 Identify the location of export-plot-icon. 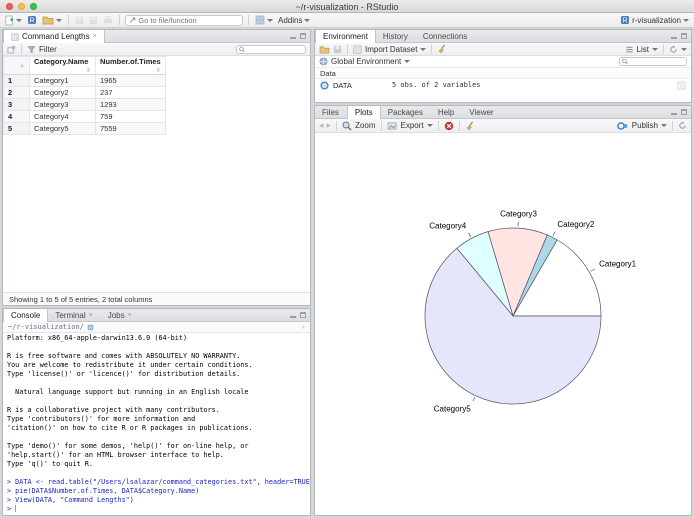
(392, 125).